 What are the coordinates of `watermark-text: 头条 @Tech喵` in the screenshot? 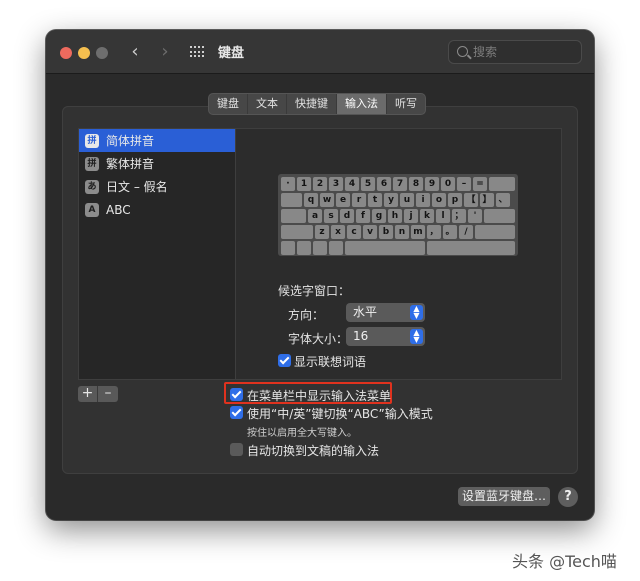 It's located at (564, 561).